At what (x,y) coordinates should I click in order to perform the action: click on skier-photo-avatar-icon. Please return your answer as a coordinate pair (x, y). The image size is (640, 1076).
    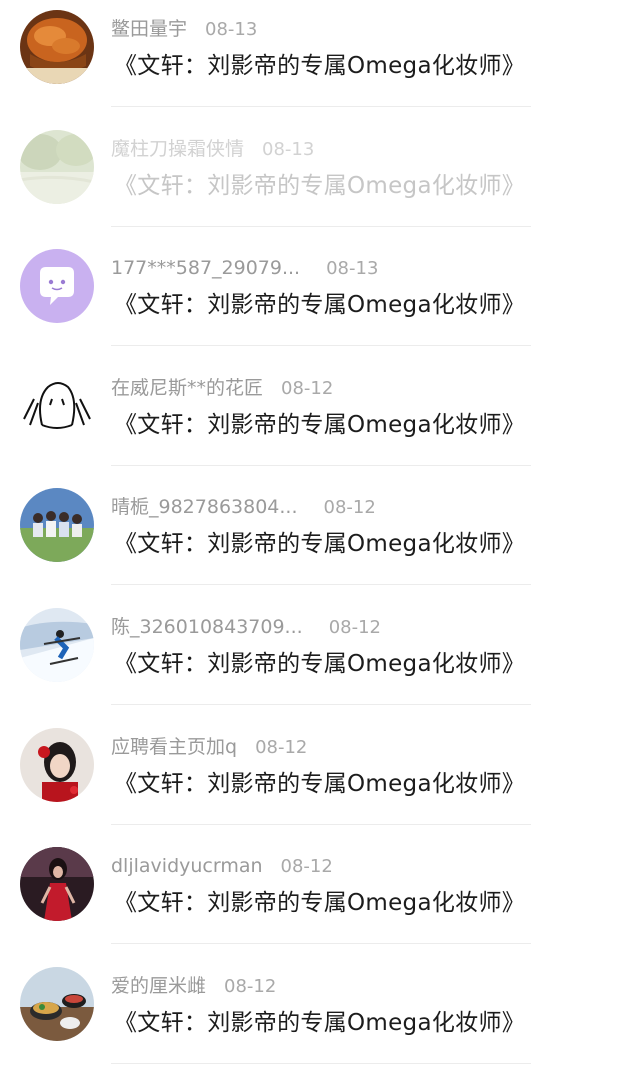
    Looking at the image, I should click on (57, 645).